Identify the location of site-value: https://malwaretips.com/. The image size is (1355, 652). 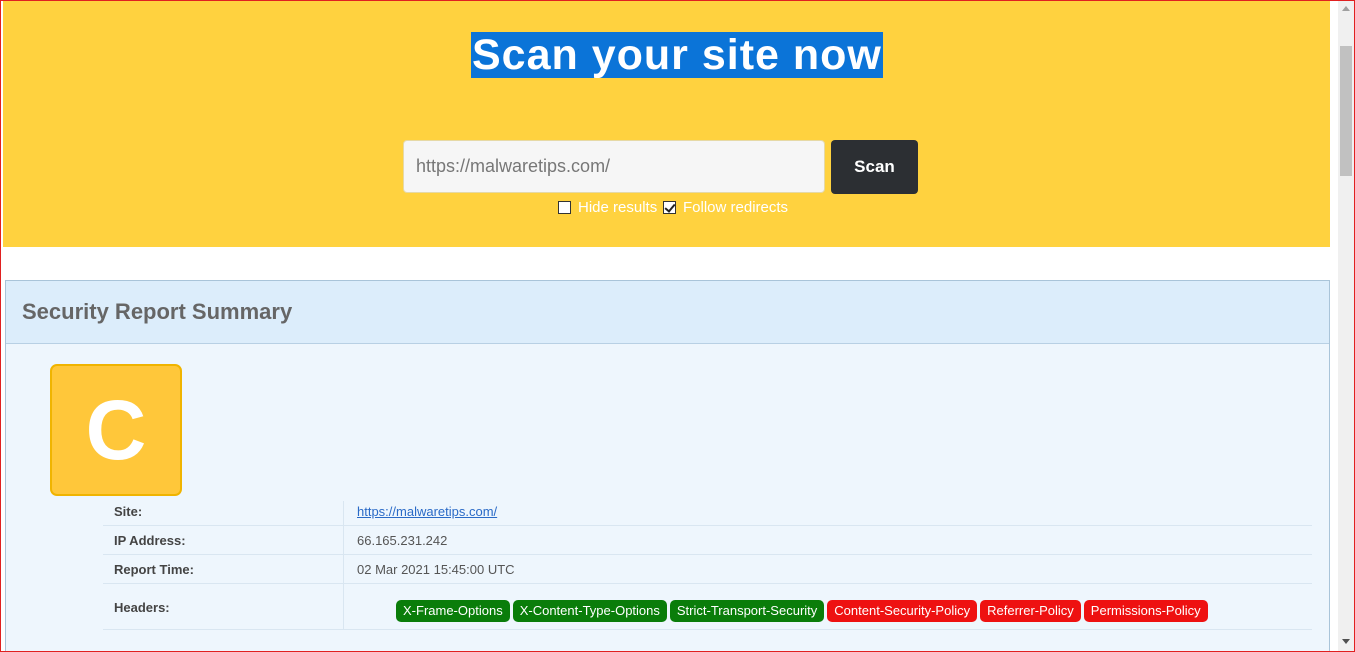
(427, 511).